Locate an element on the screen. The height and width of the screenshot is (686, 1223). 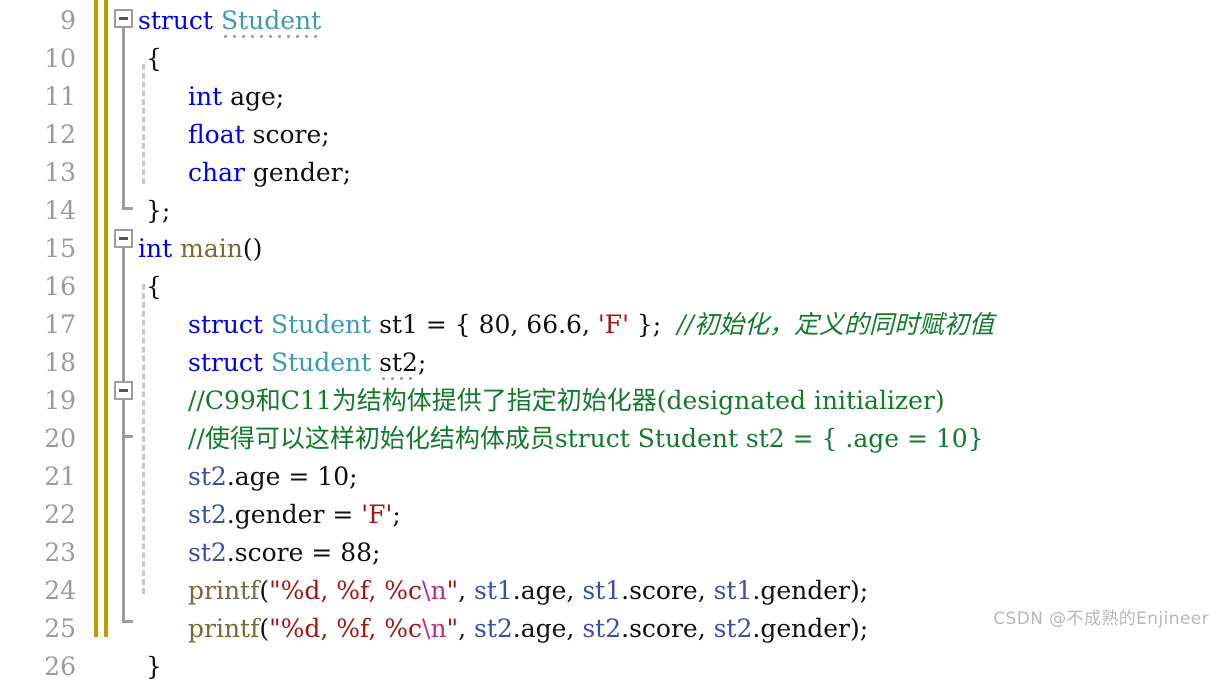
token: }; is located at coordinates (158, 210).